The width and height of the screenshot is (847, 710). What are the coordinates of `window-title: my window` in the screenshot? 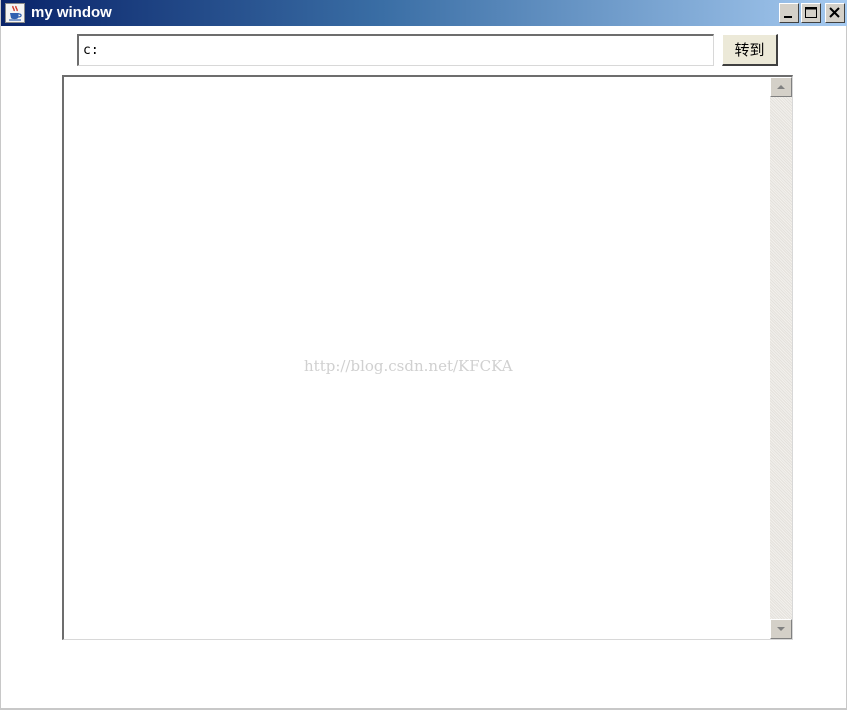 It's located at (71, 12).